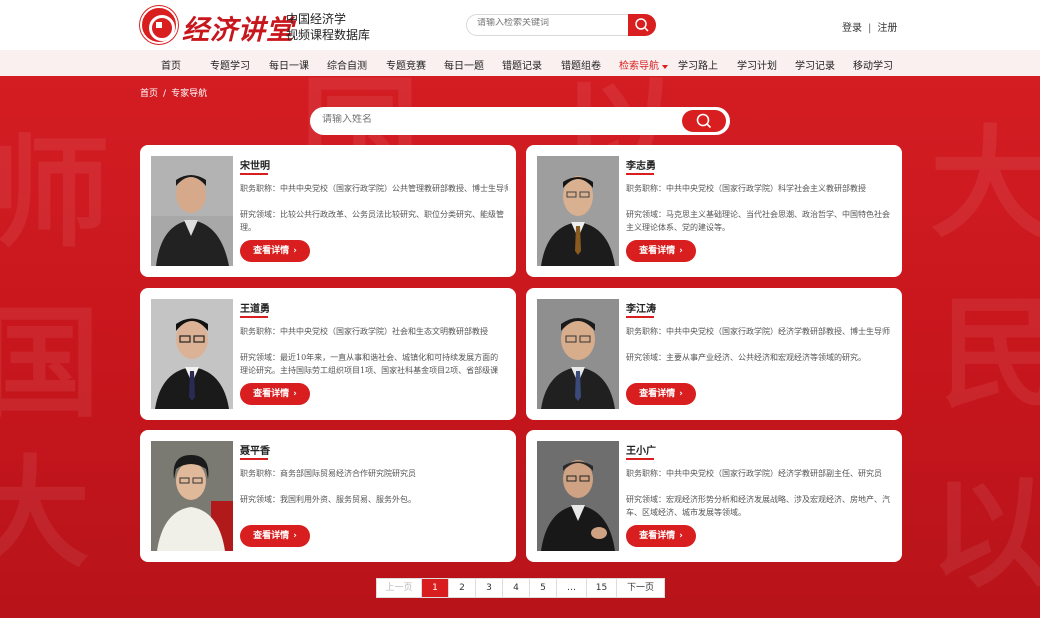 This screenshot has width=1040, height=618. I want to click on nav-item-study-road: 学习路上, so click(698, 64).